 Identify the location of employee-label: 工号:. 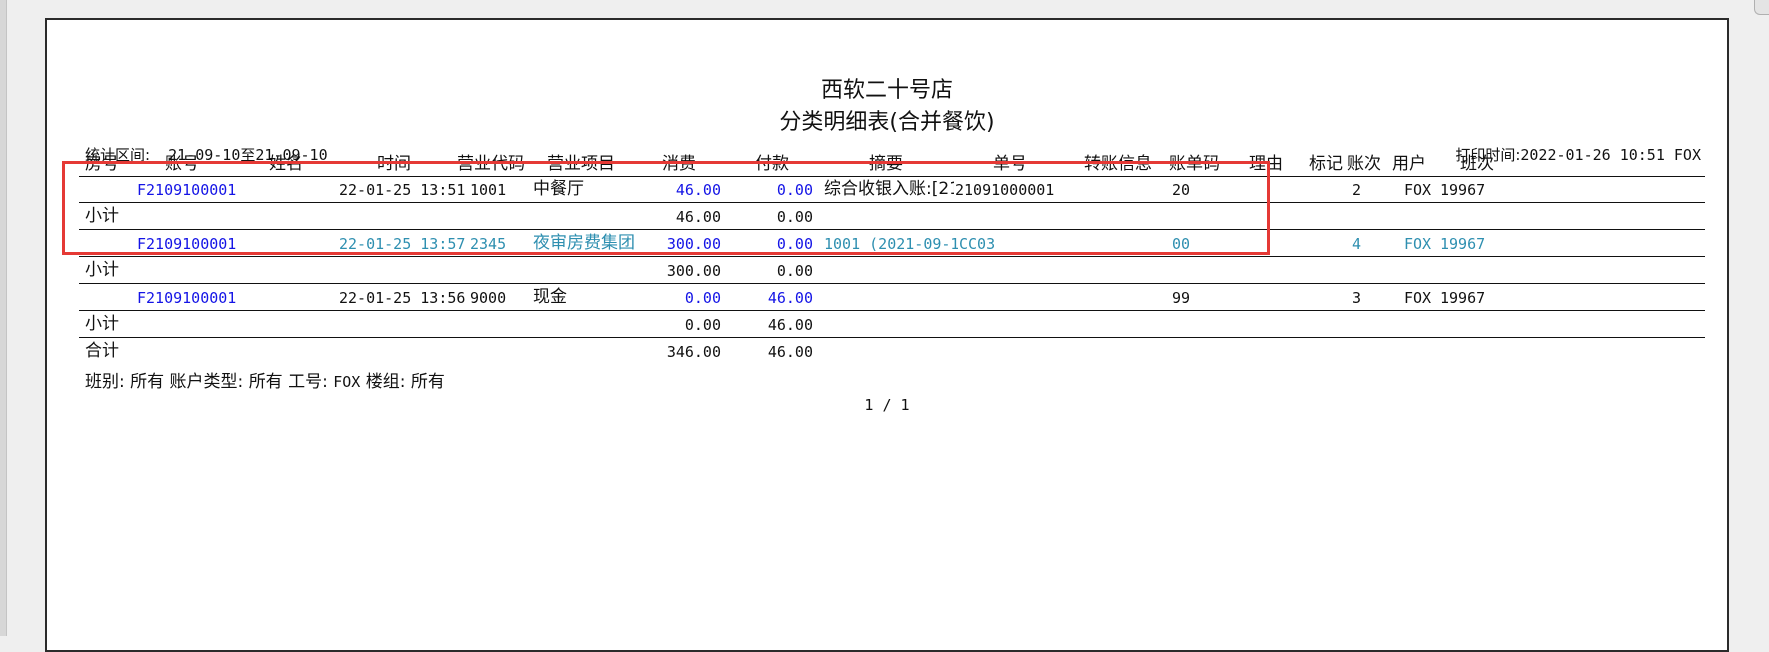
(308, 382).